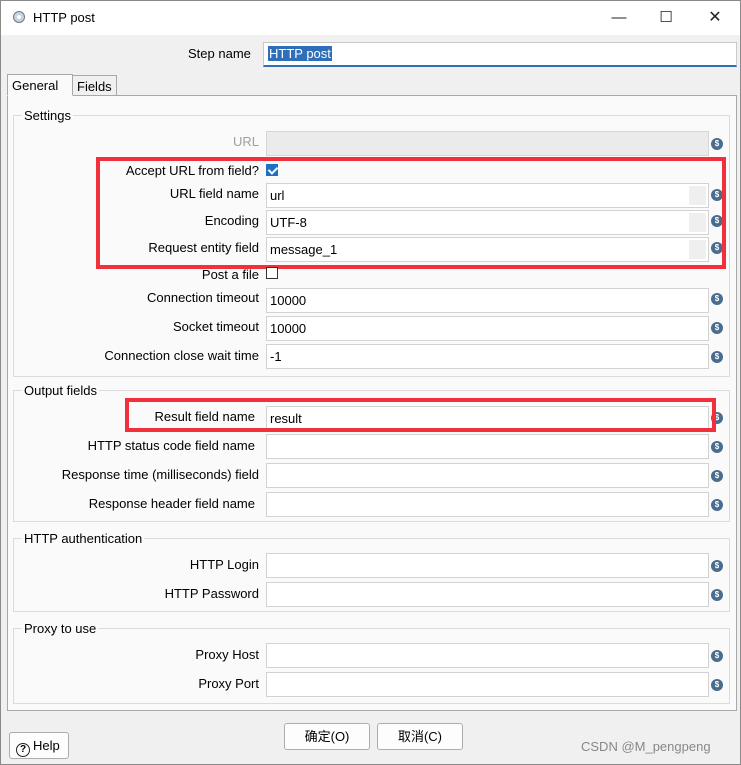 The width and height of the screenshot is (741, 765). Describe the element at coordinates (23, 750) in the screenshot. I see `question-mark-icon: ?` at that location.